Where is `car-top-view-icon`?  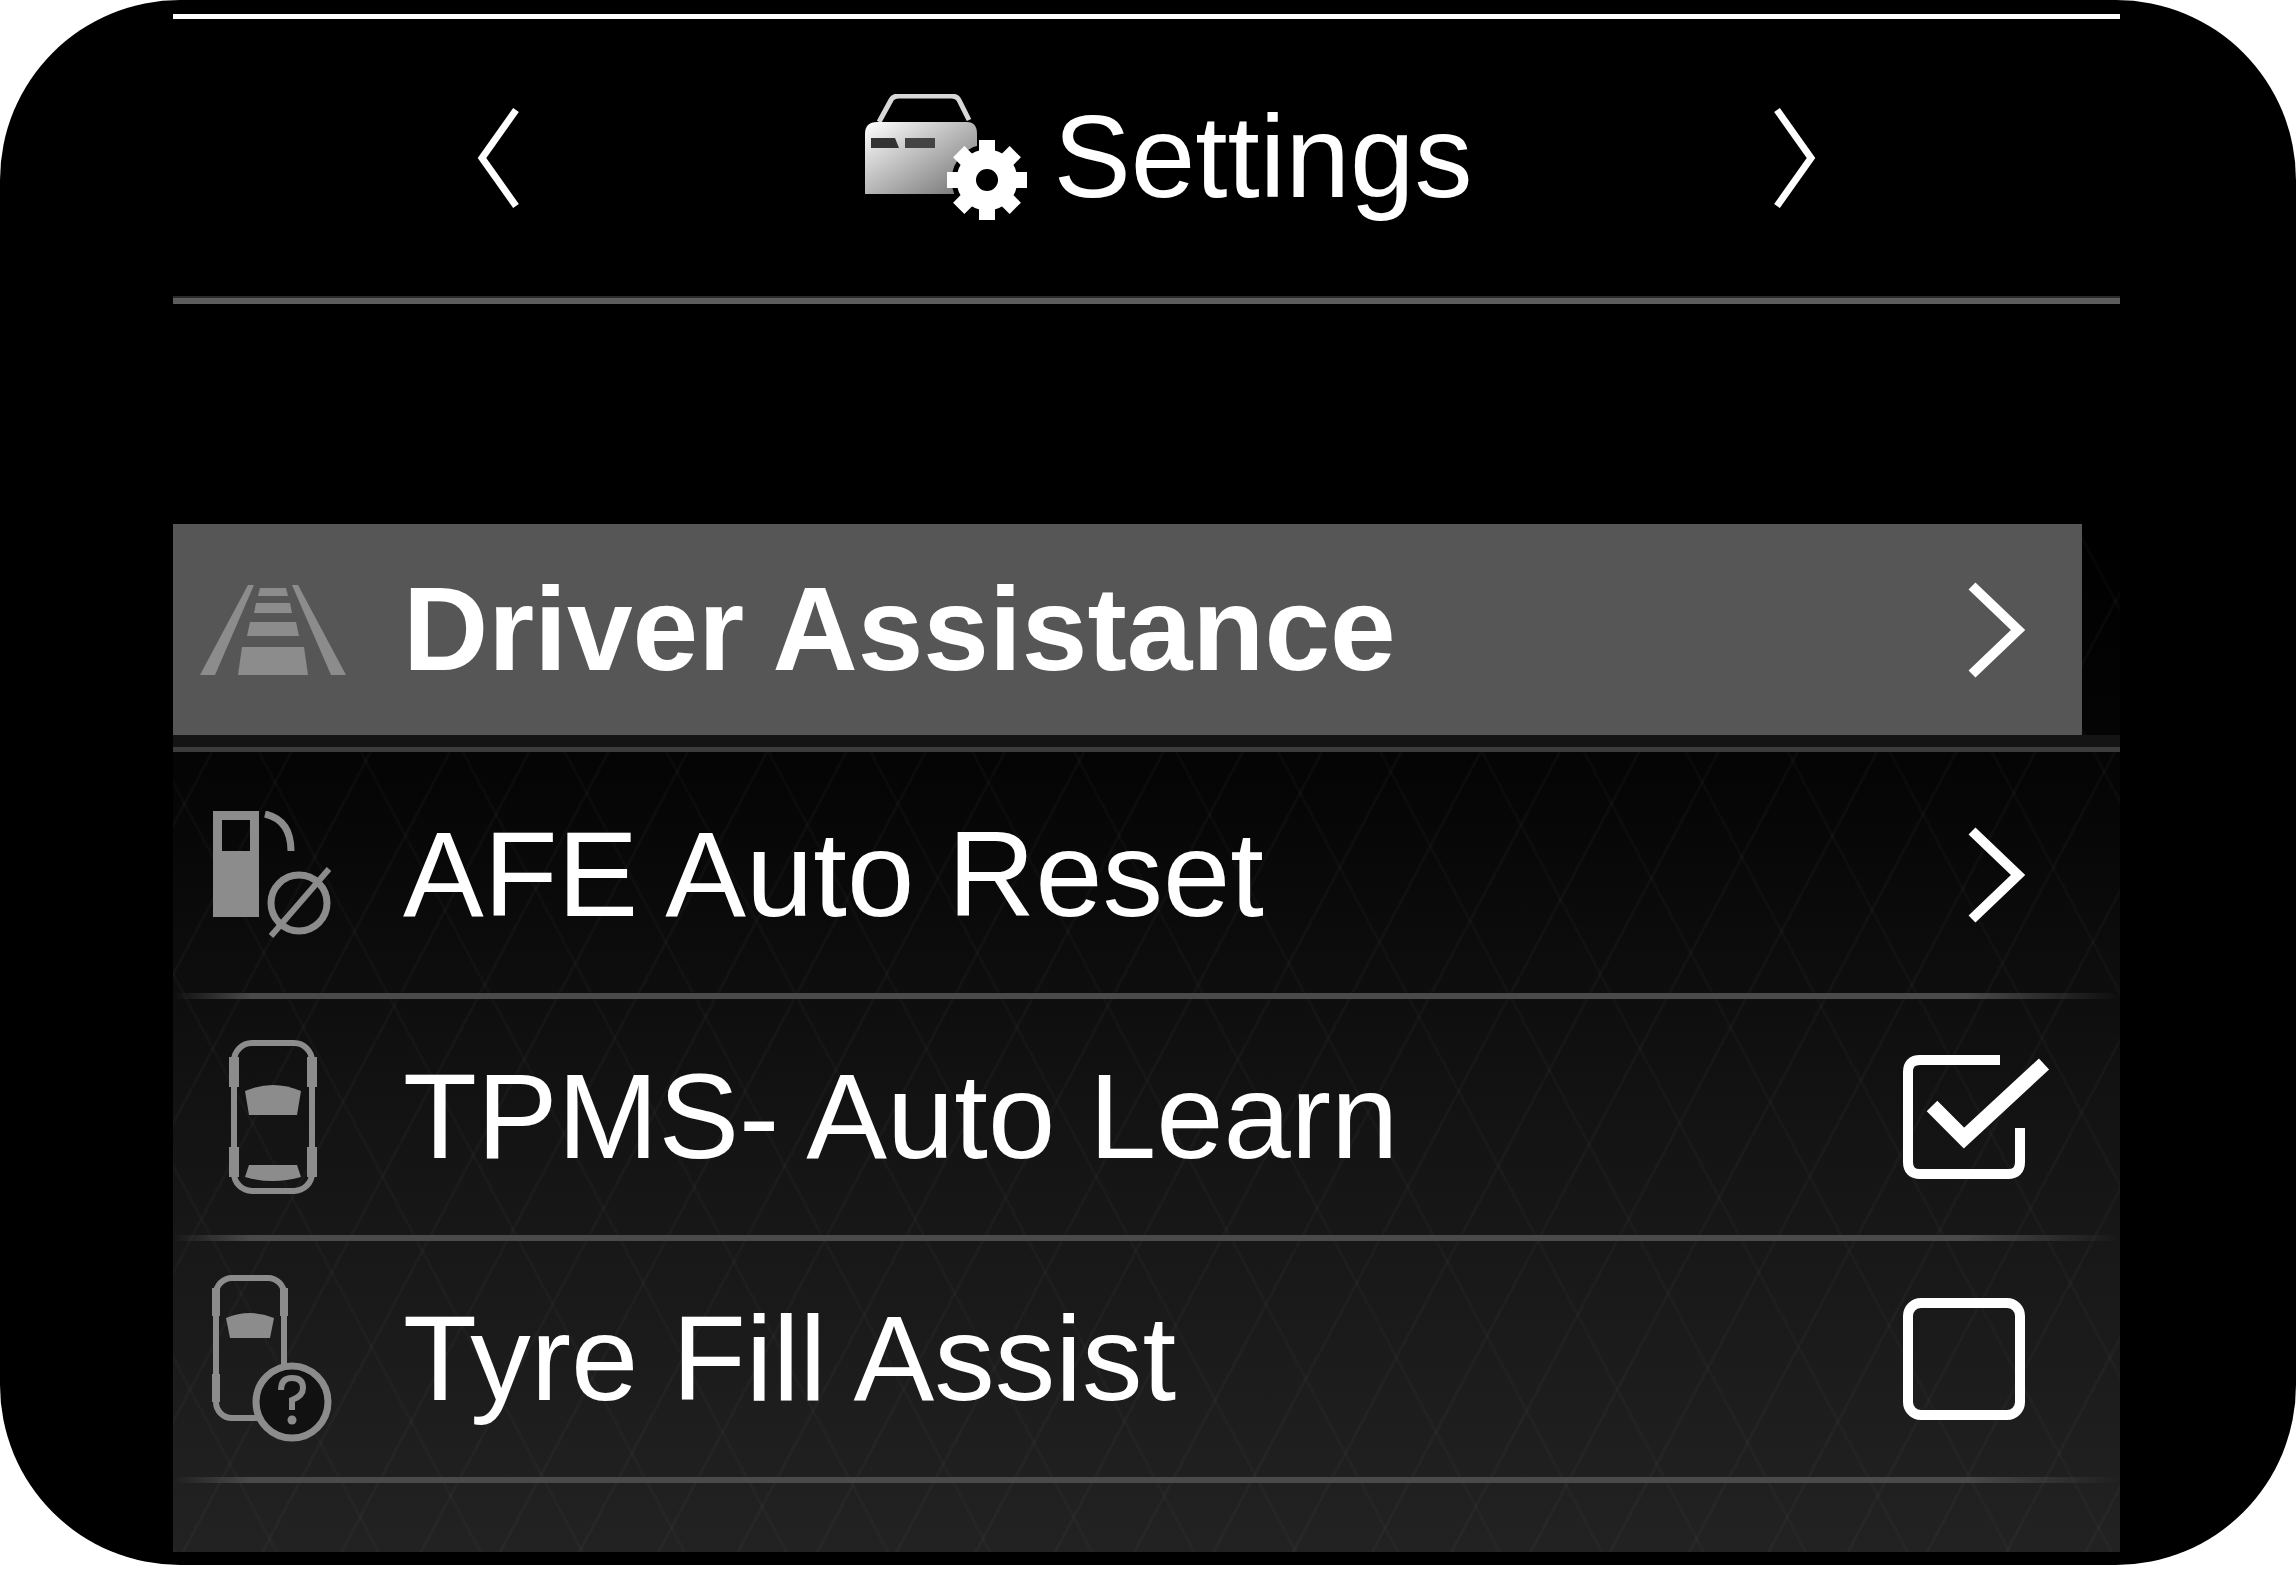 car-top-view-icon is located at coordinates (273, 1117).